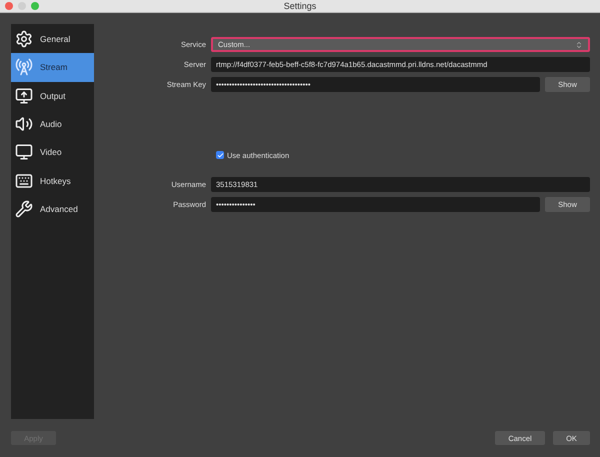  What do you see at coordinates (24, 124) in the screenshot?
I see `speaker-icon` at bounding box center [24, 124].